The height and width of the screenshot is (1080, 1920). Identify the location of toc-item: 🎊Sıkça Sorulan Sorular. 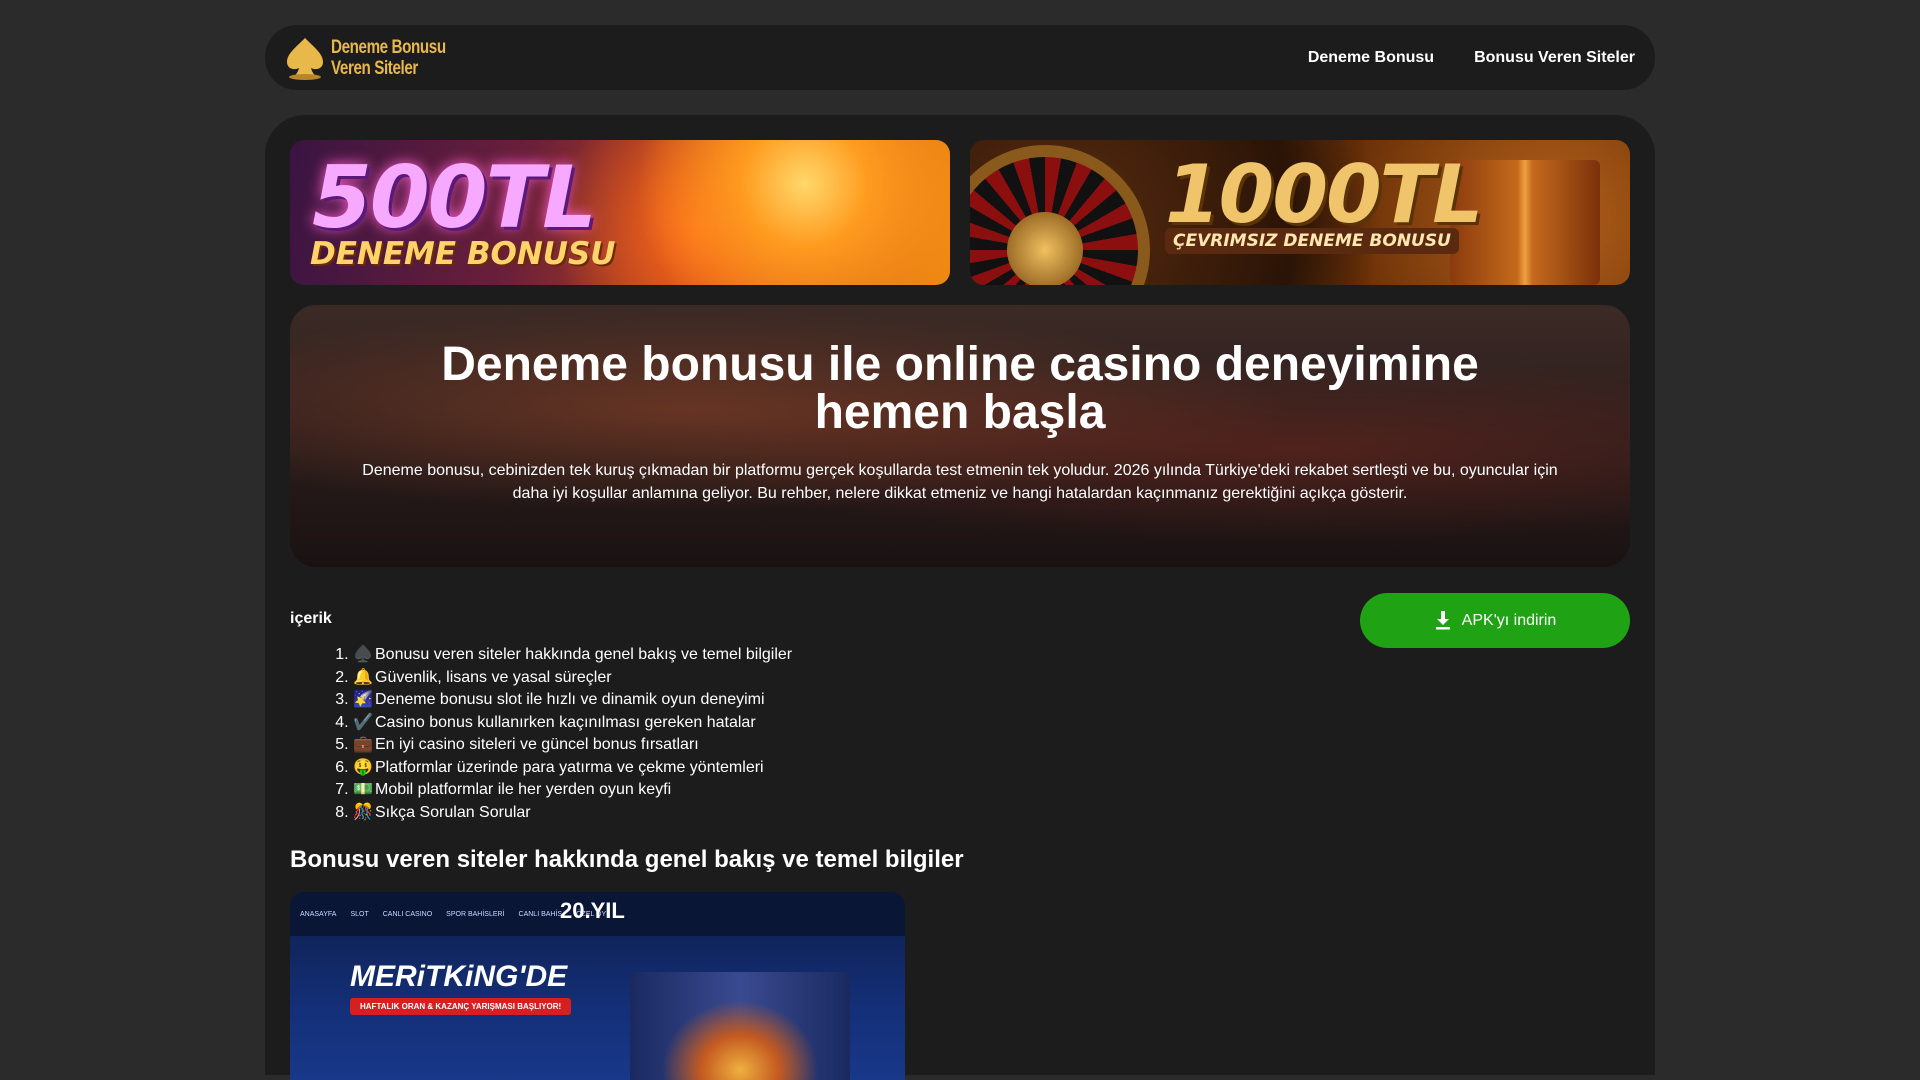
(991, 813).